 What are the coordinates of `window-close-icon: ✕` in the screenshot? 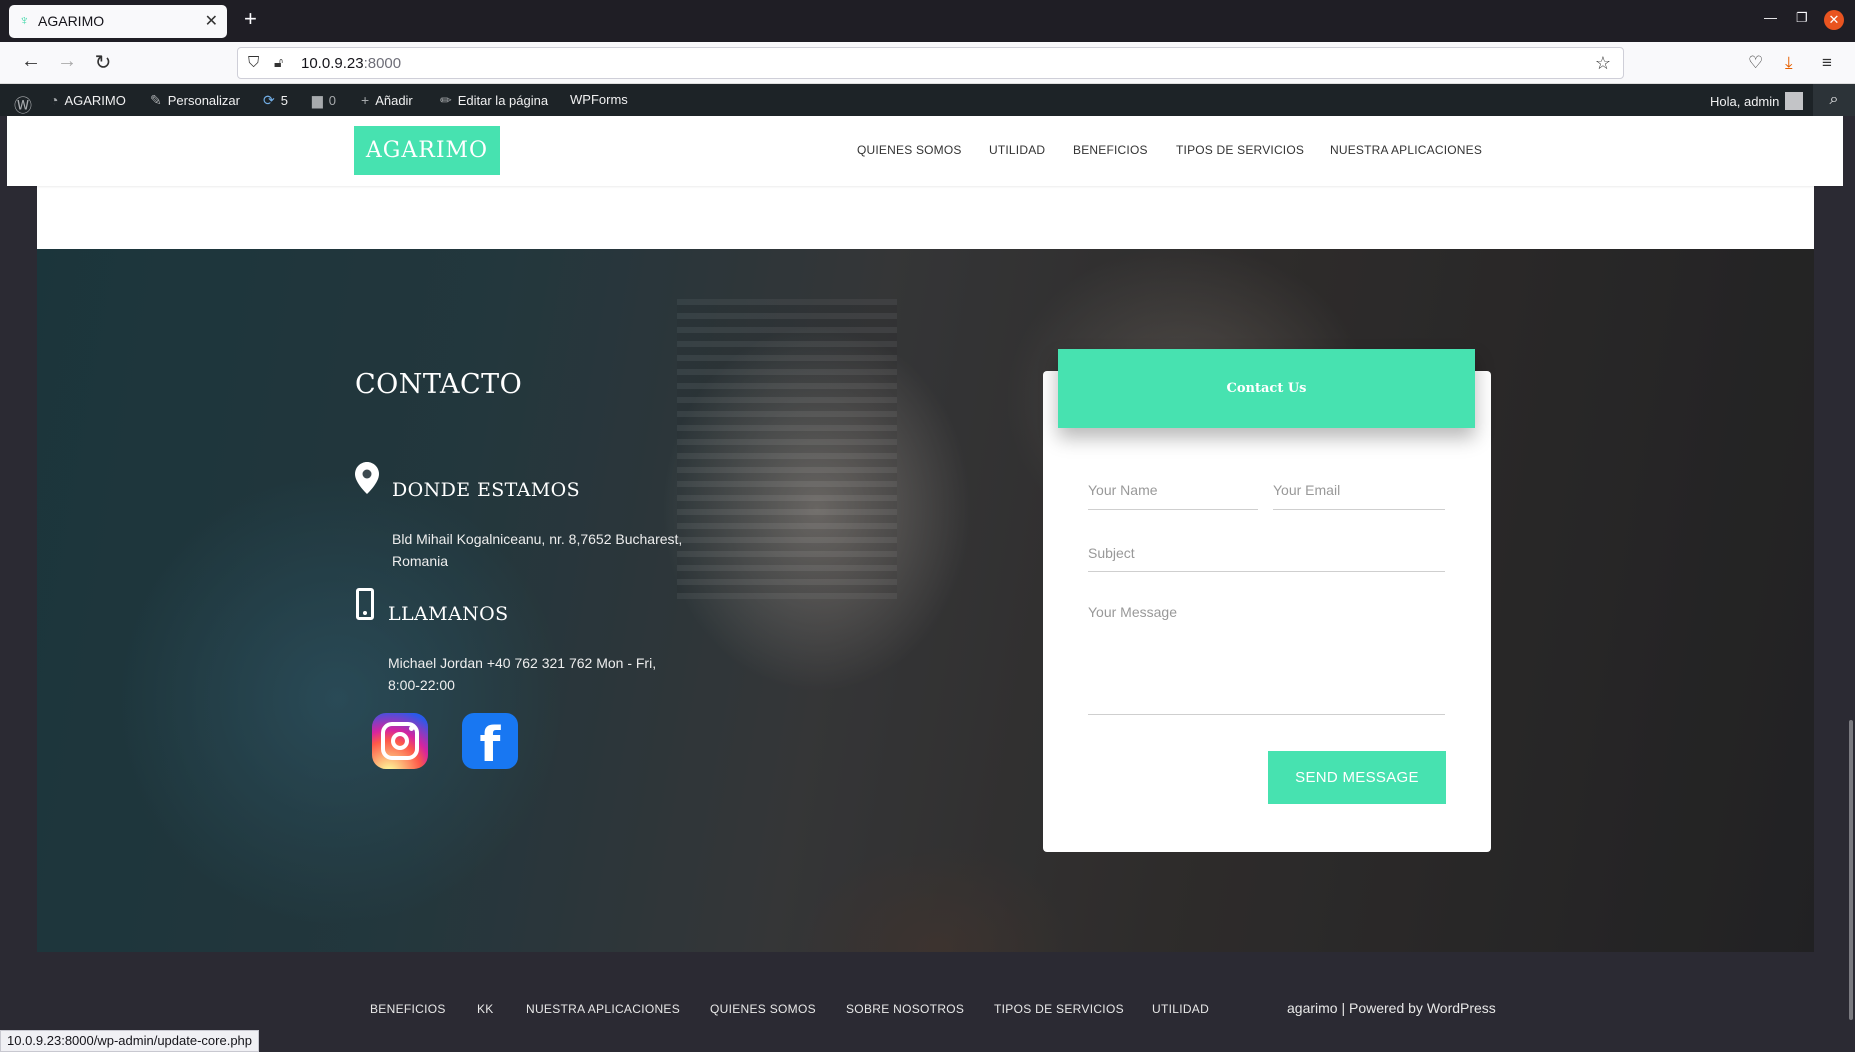 It's located at (1834, 20).